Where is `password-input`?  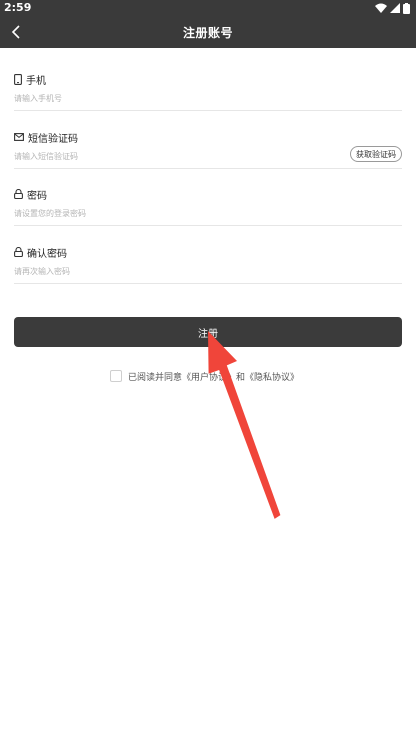 password-input is located at coordinates (174, 213).